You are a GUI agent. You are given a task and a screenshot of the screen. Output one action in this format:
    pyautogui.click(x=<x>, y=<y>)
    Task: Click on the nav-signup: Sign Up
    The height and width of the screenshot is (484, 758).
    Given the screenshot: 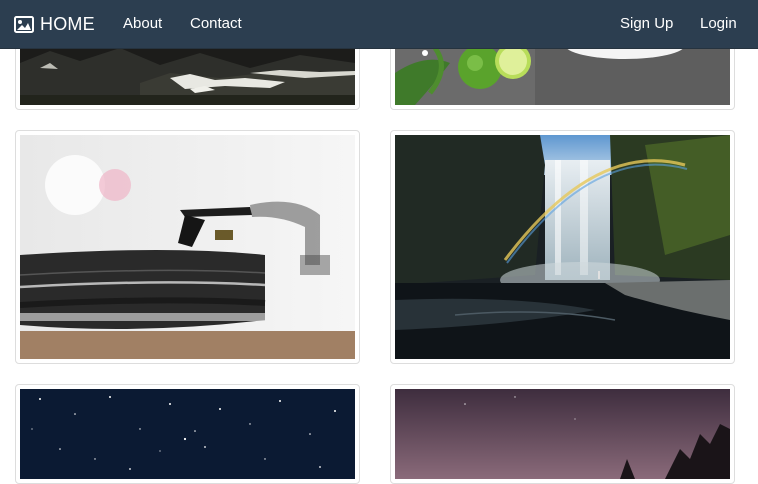 What is the action you would take?
    pyautogui.click(x=646, y=24)
    